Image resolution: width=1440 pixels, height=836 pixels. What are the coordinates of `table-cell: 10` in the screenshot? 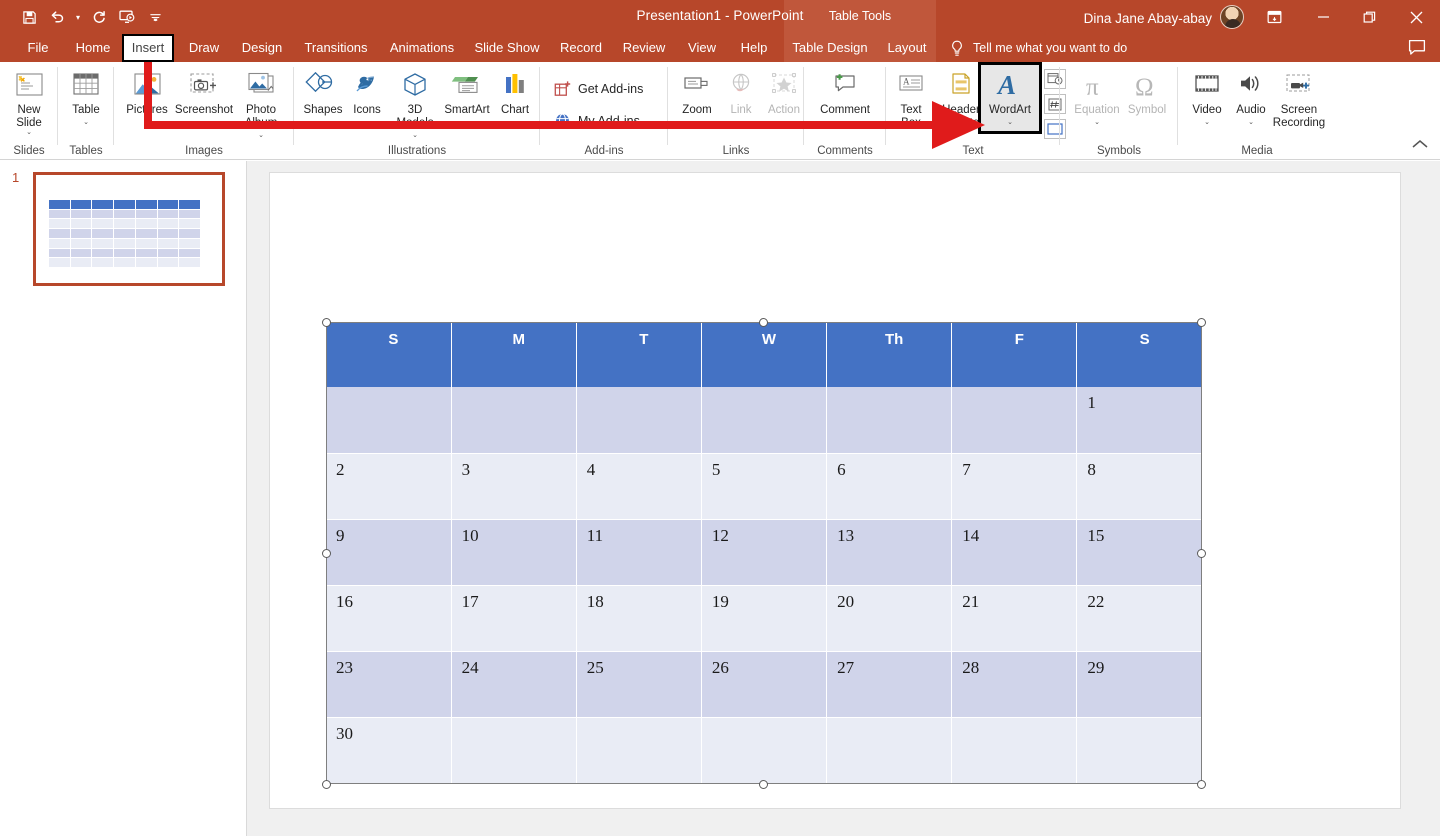 It's located at (514, 552).